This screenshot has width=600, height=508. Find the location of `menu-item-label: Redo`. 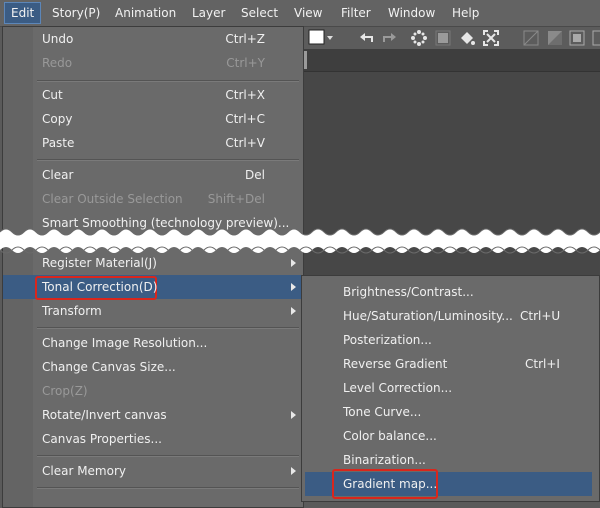

menu-item-label: Redo is located at coordinates (57, 63).